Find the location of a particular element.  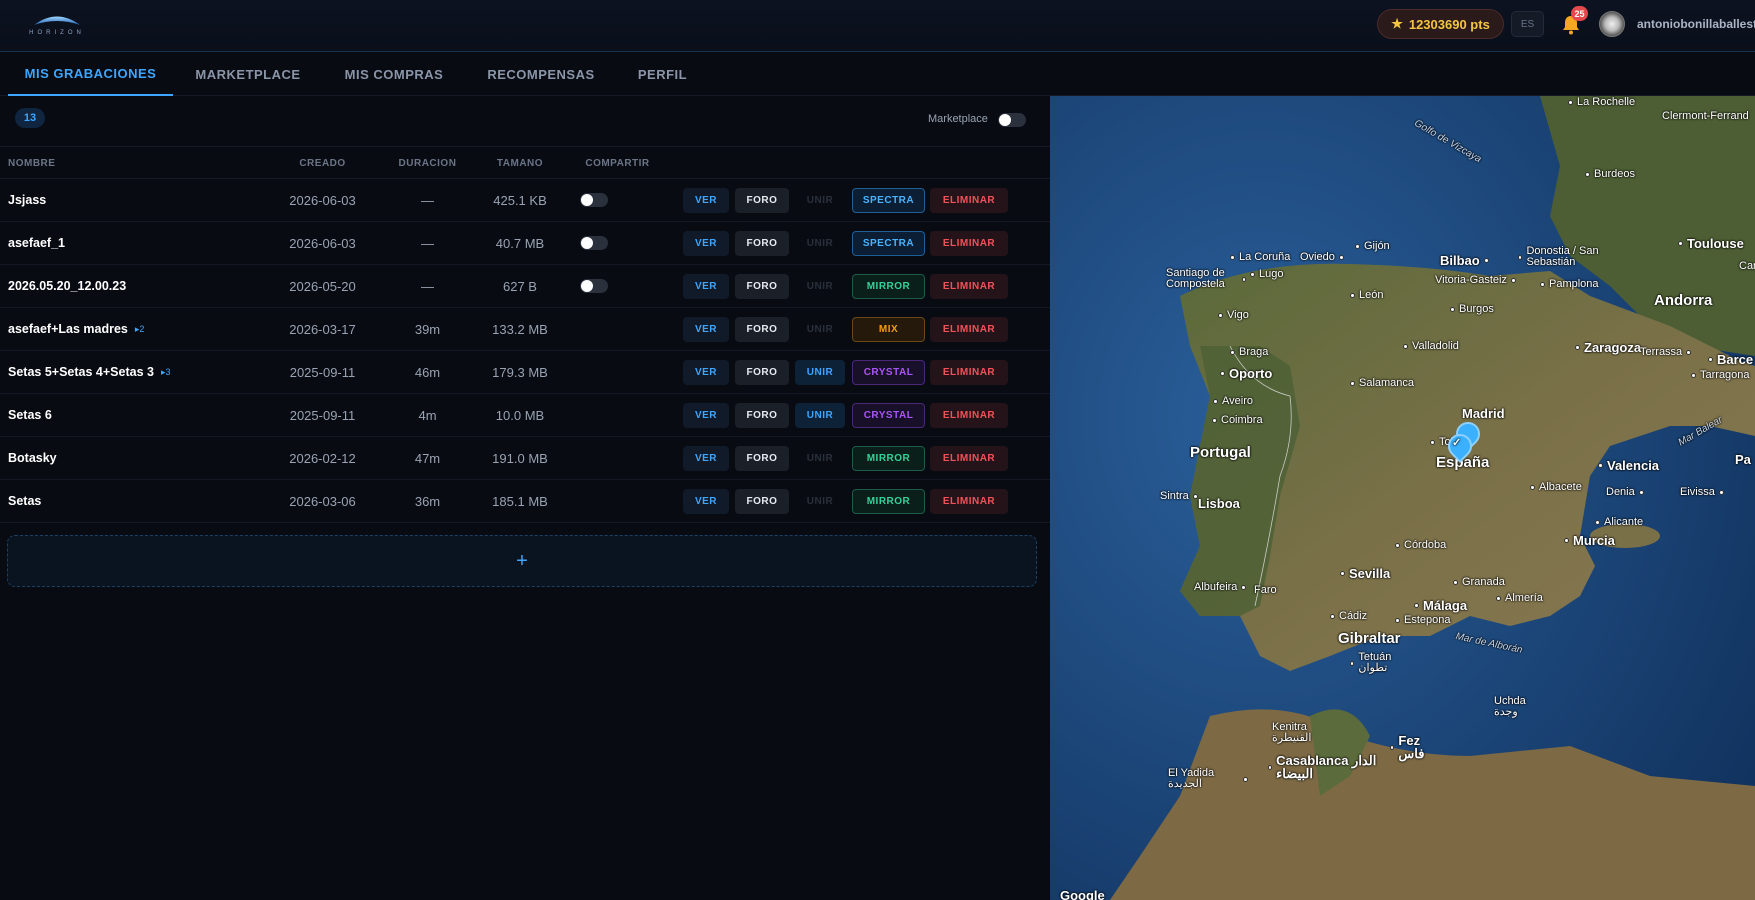

tab-perfil: PERFIL is located at coordinates (662, 74).